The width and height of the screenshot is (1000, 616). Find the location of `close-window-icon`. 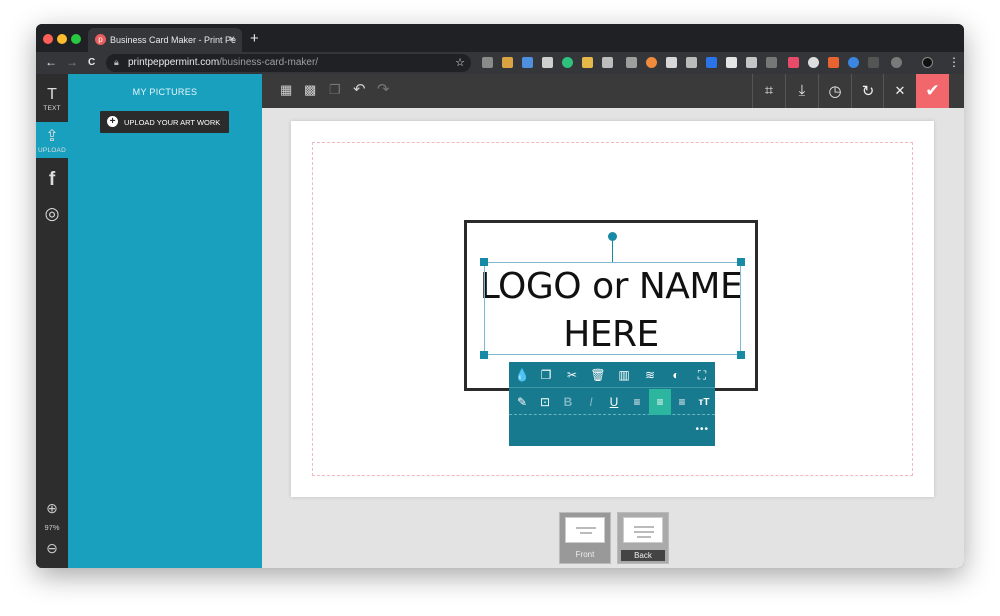

close-window-icon is located at coordinates (48, 39).